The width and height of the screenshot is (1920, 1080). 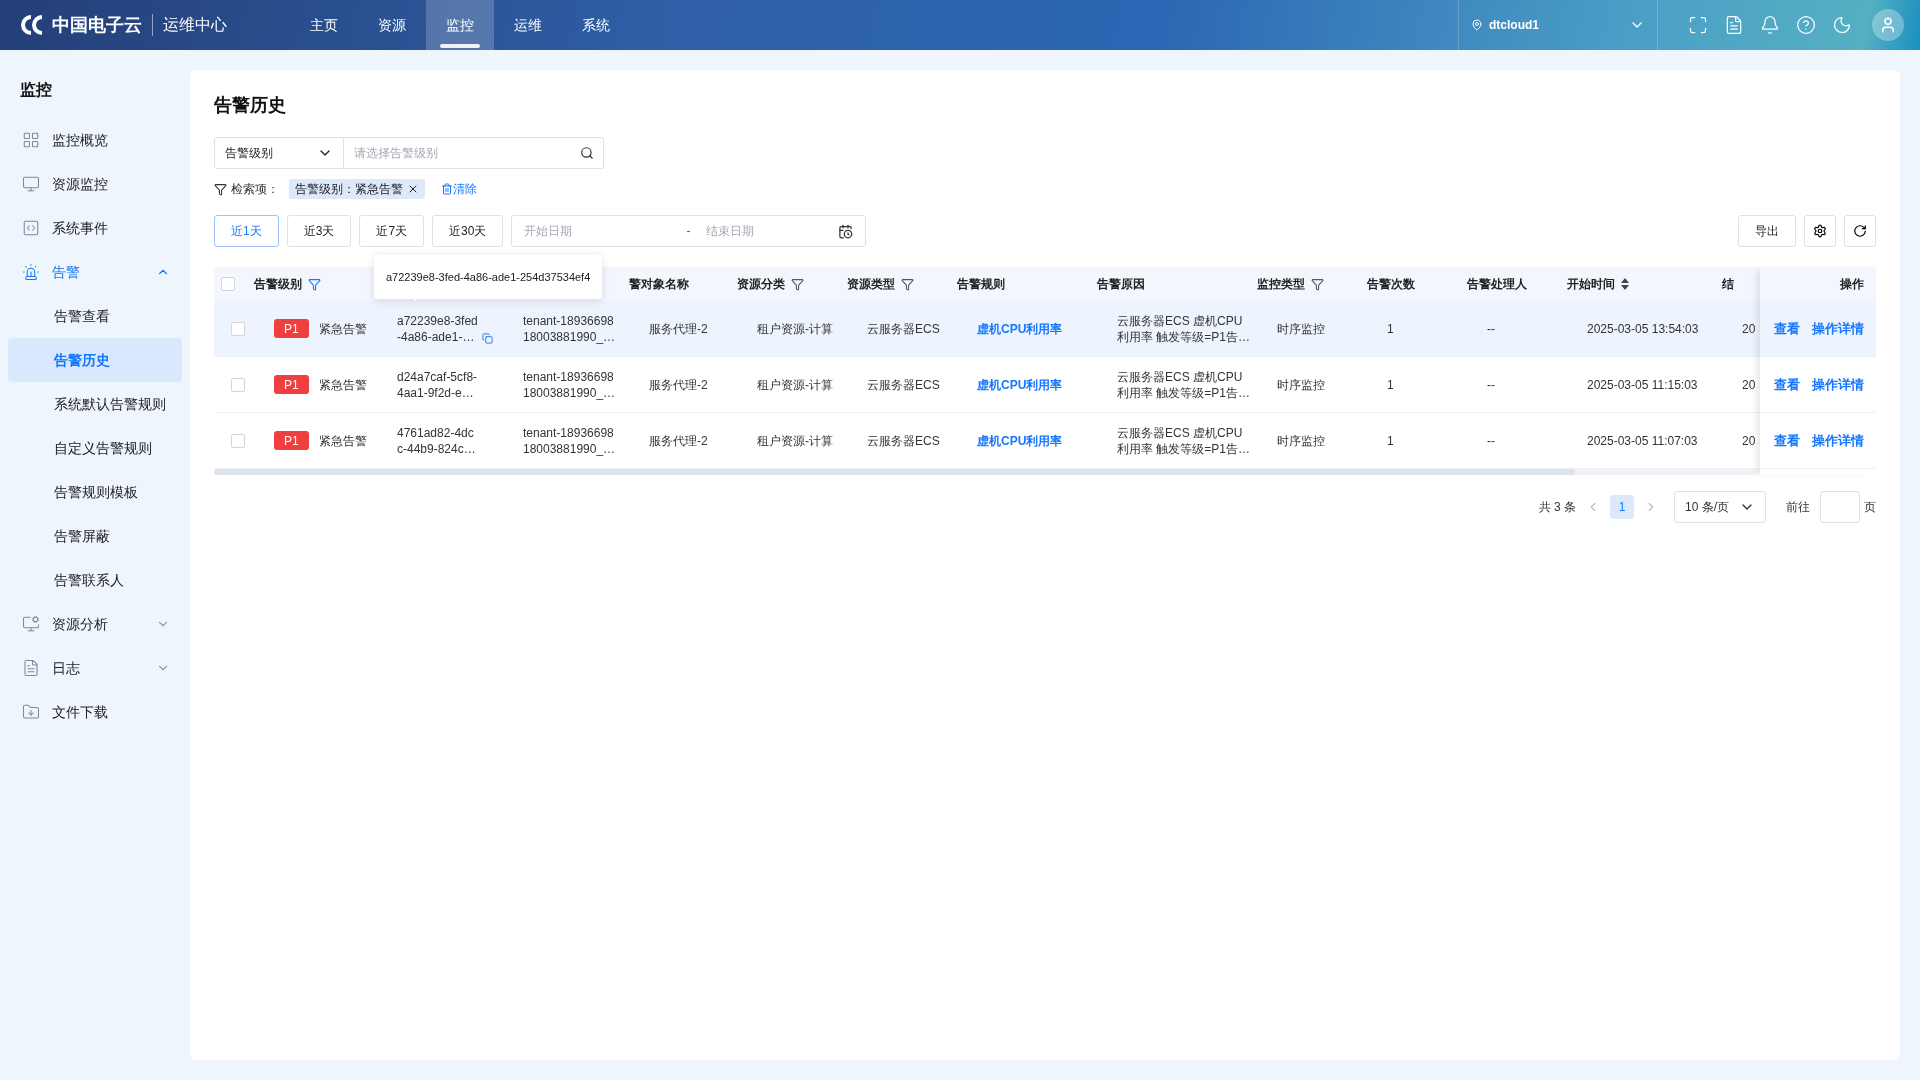 I want to click on page-title: 告警历史, so click(x=250, y=105).